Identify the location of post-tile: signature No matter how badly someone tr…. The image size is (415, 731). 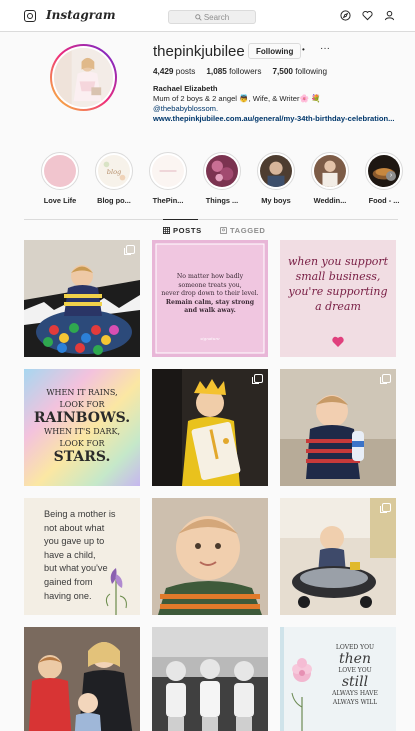
(210, 298).